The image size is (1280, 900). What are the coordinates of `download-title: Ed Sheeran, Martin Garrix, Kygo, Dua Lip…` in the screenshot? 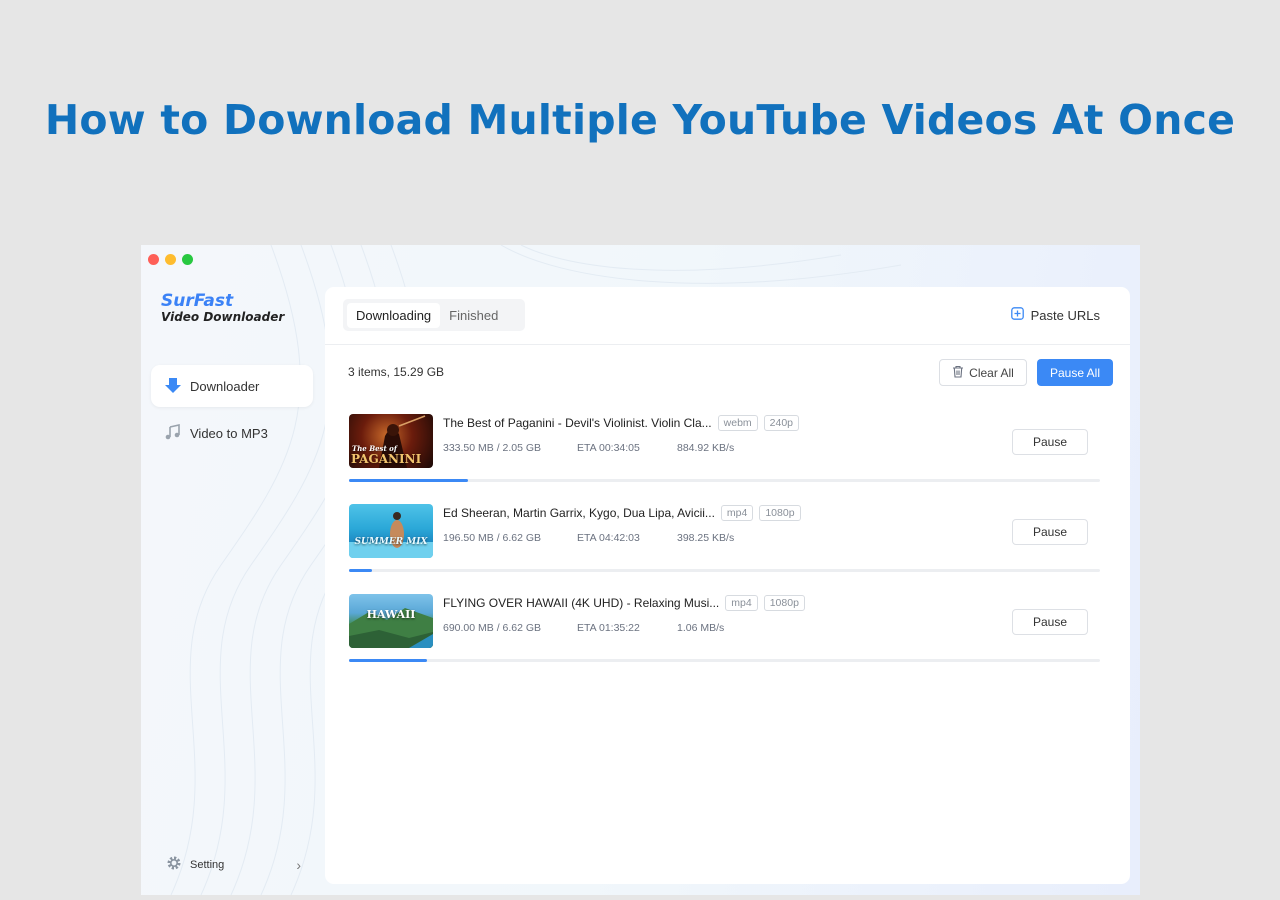 It's located at (579, 513).